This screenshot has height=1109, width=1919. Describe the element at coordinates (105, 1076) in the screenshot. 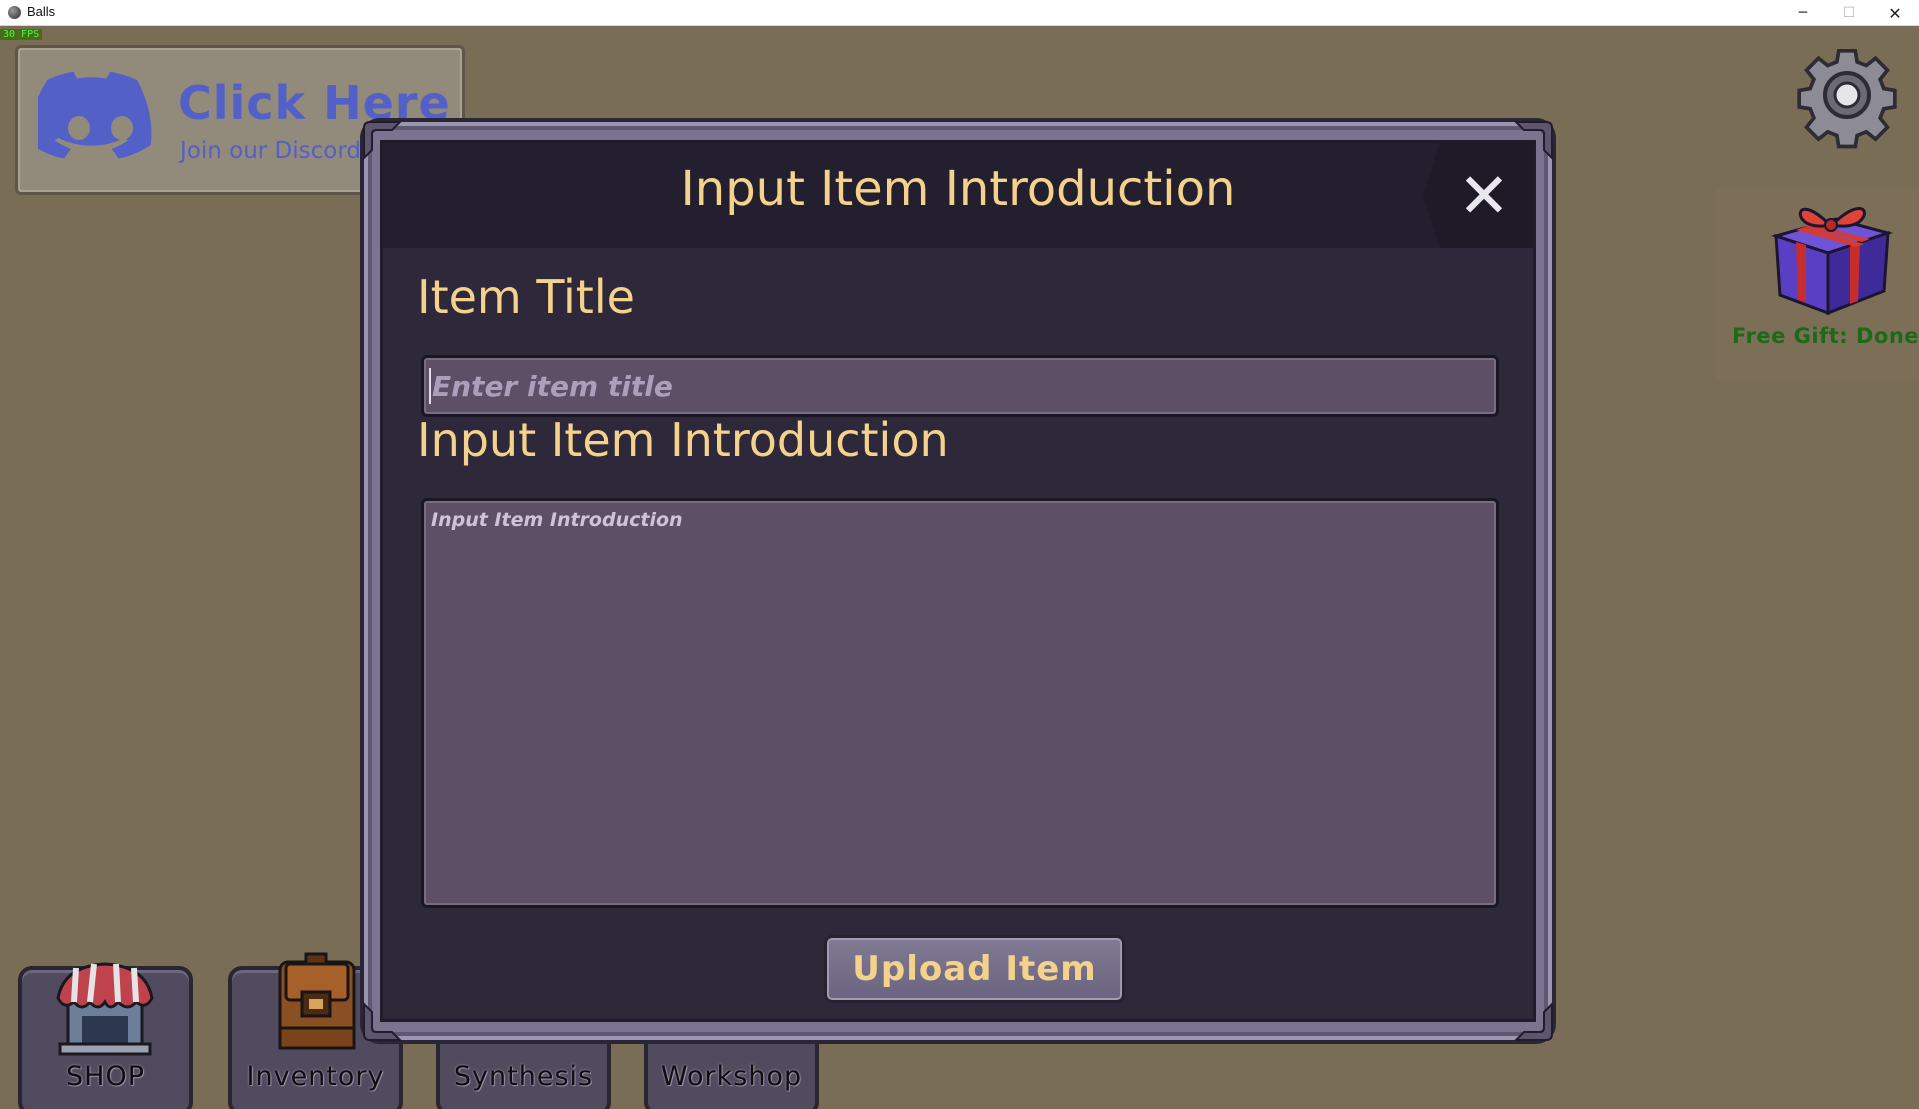

I see `shop-label: SHOP` at that location.